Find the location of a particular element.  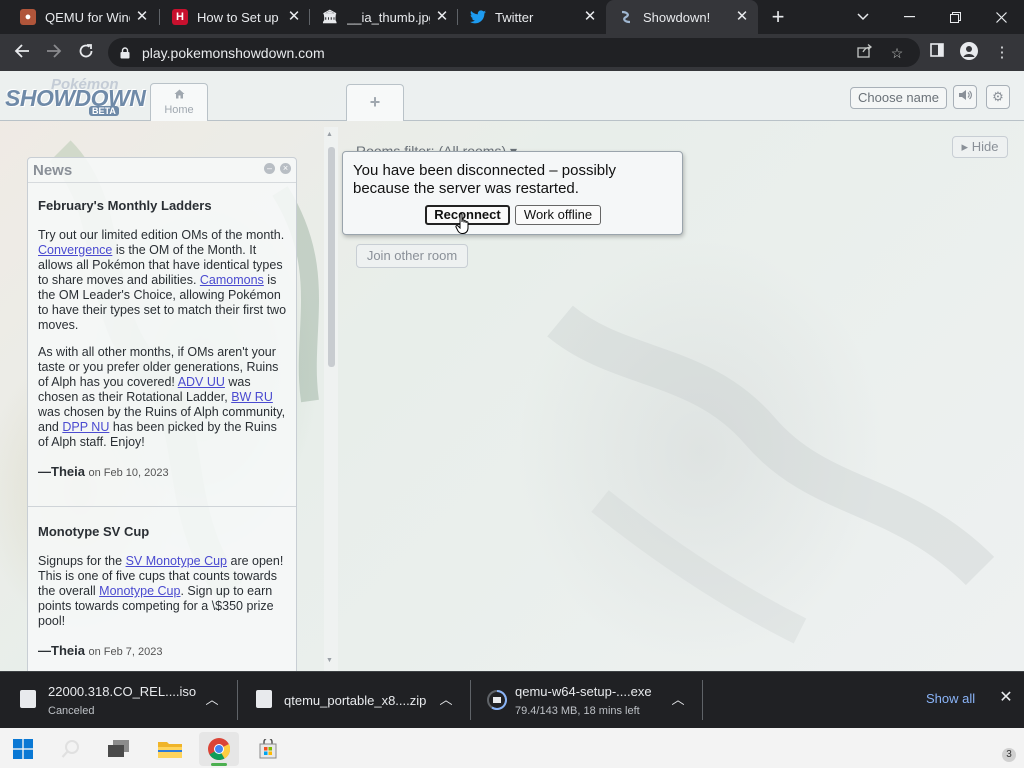

link-sv-monotype-cup: SV Monotype Cup is located at coordinates (176, 561).